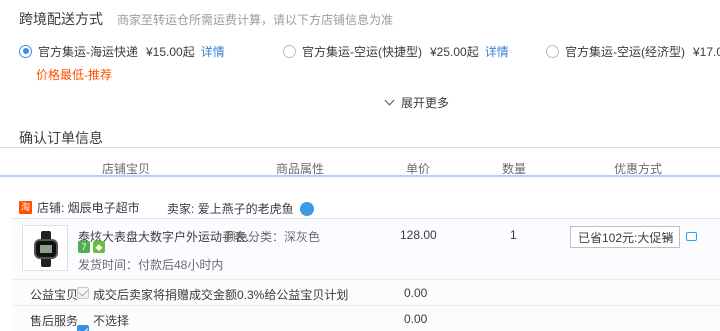 This screenshot has width=720, height=331. I want to click on shipping-option-label: 官方集运-海运快递, so click(88, 51).